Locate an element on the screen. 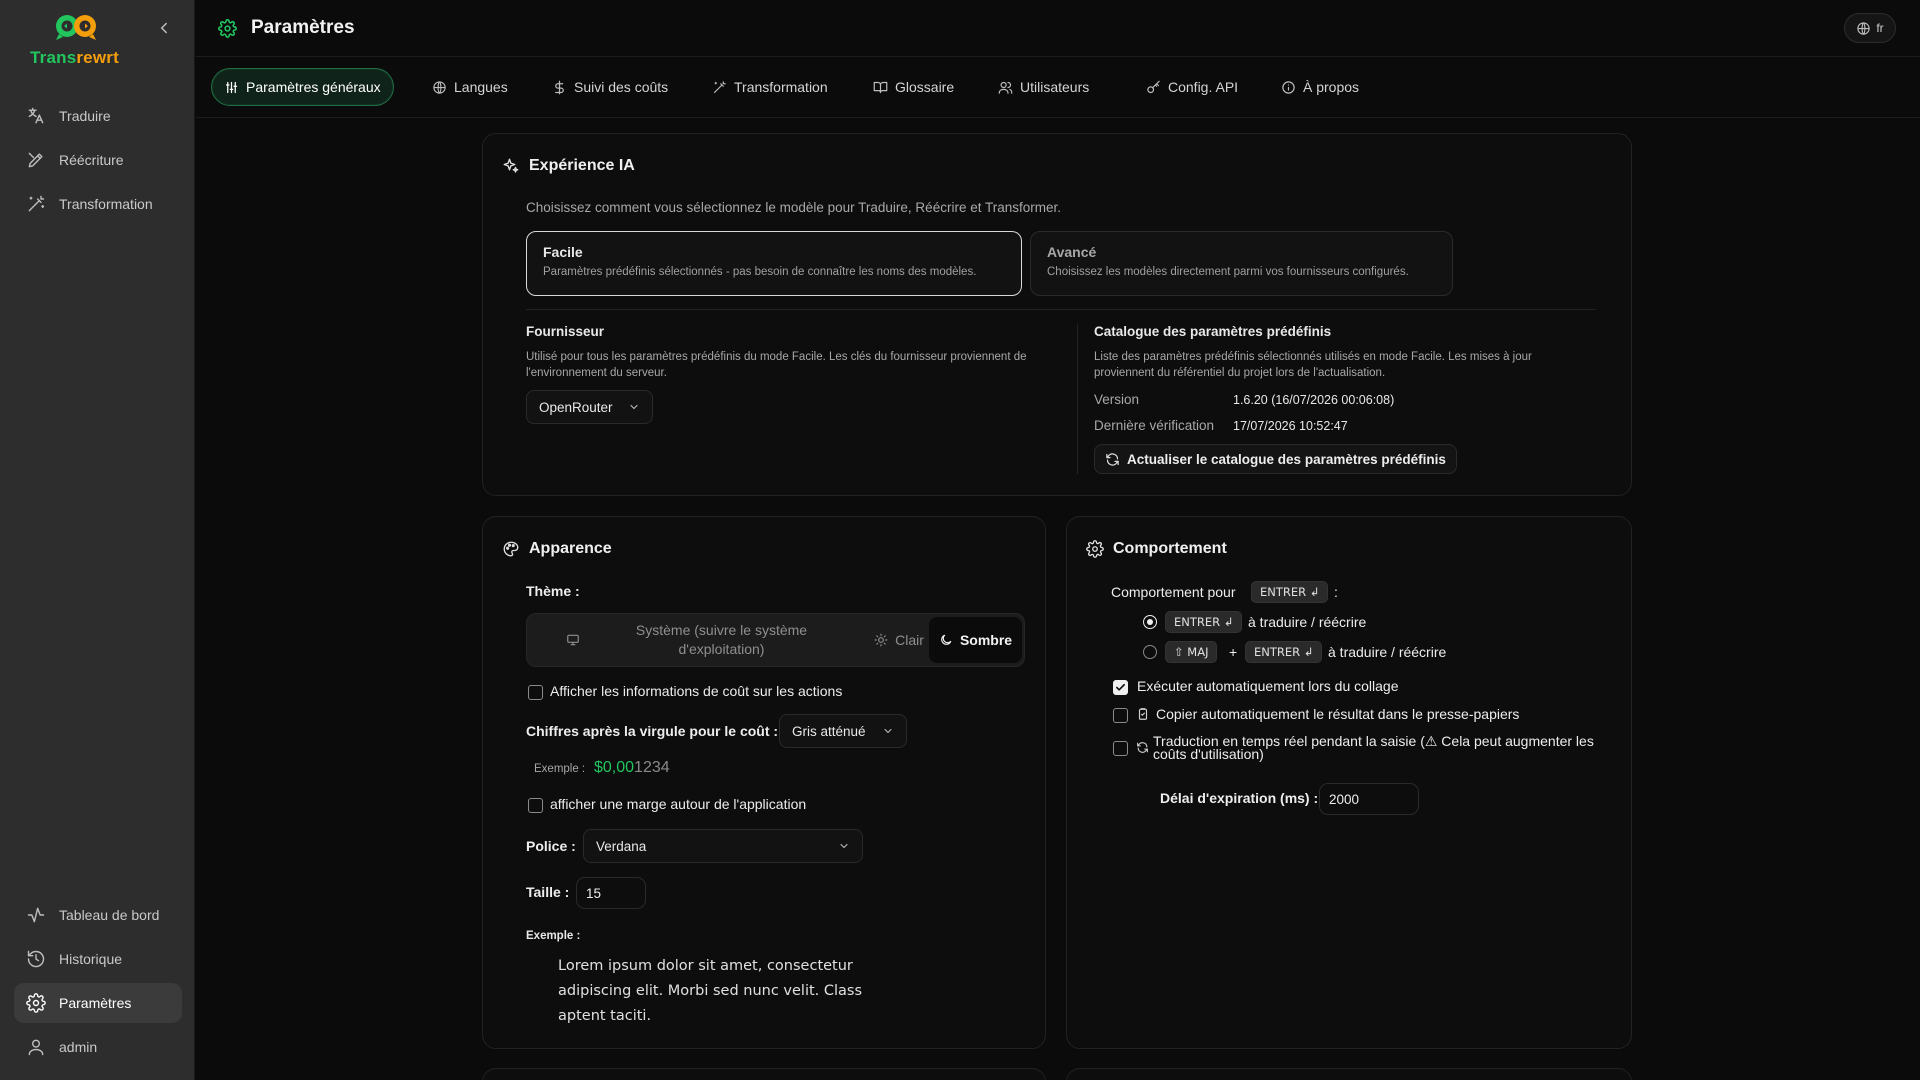 This screenshot has width=1920, height=1080. behavior-title: Comportement is located at coordinates (1156, 549).